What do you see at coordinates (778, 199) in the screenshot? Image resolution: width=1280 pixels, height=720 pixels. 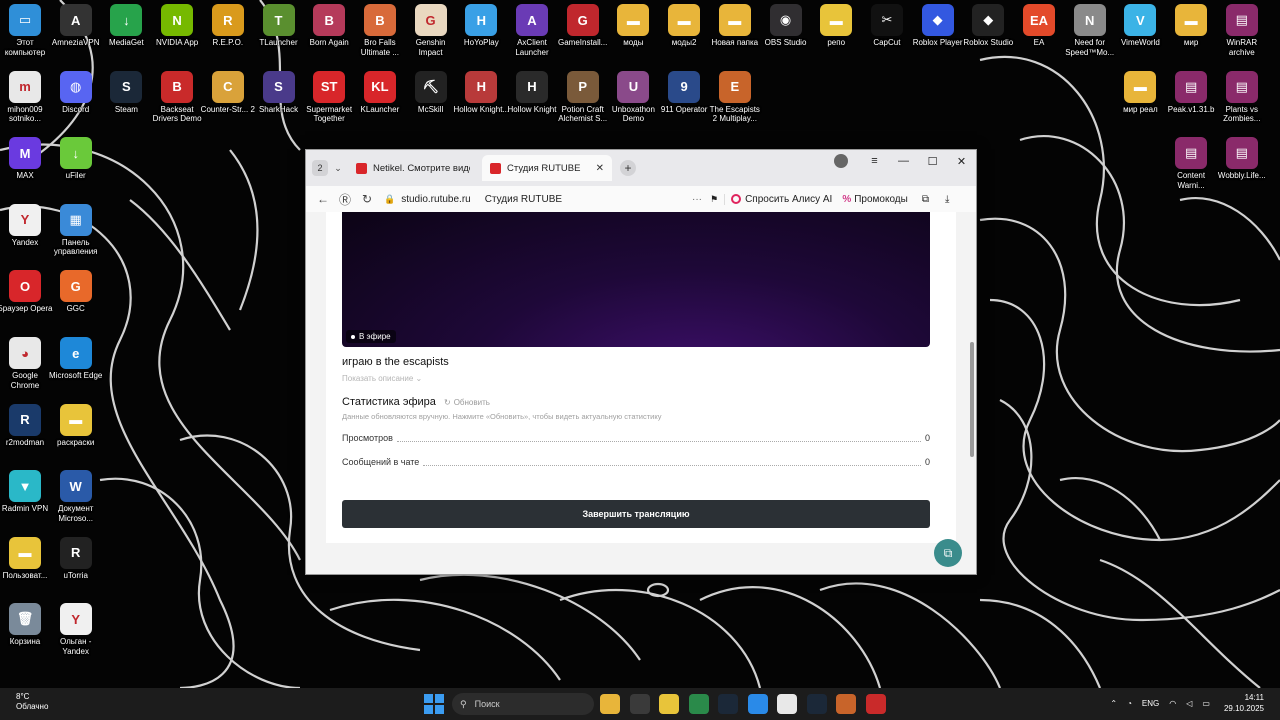 I see `ask-alice-button: Спросить Алису AI` at bounding box center [778, 199].